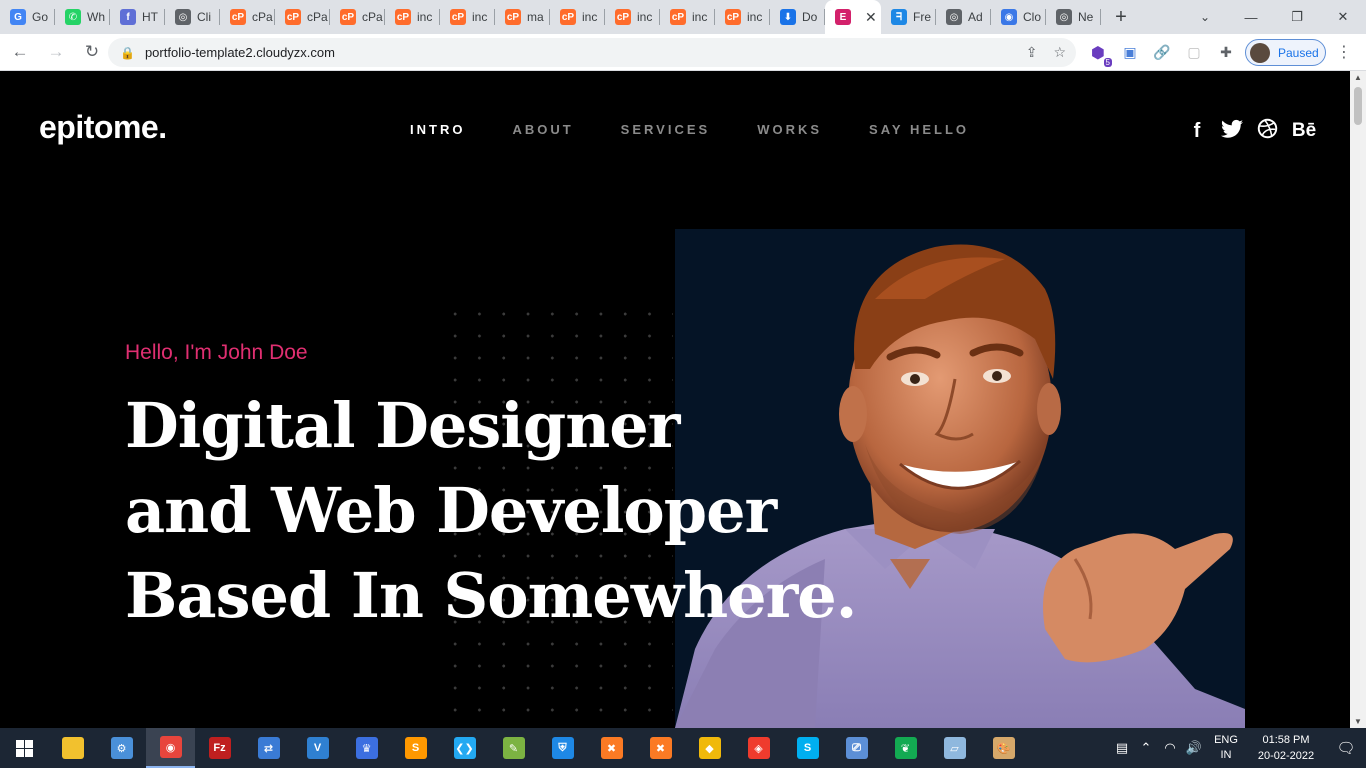 The width and height of the screenshot is (1366, 768). Describe the element at coordinates (908, 17) in the screenshot. I see `browser-tab: ᖷ Fre` at that location.